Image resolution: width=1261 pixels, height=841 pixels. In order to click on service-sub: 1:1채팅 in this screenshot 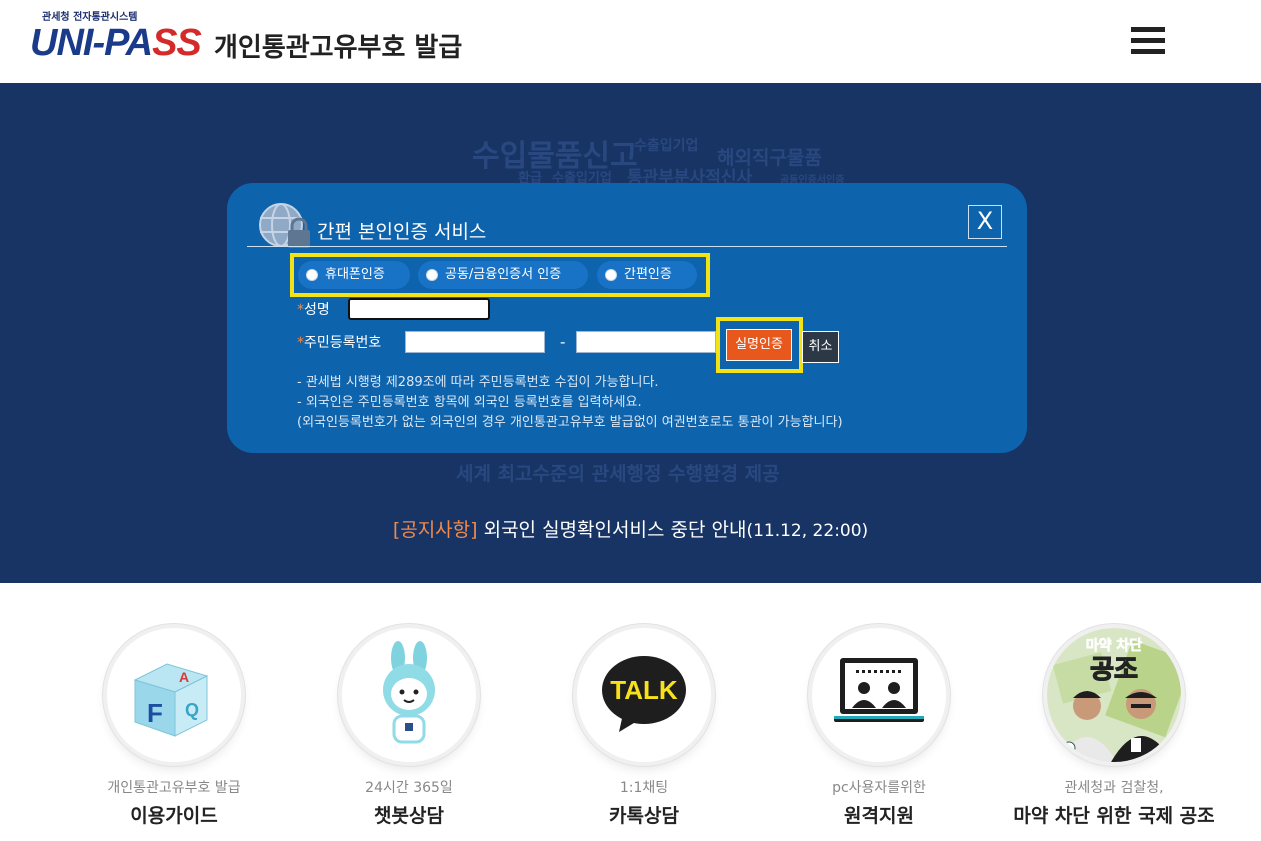, I will do `click(644, 788)`.